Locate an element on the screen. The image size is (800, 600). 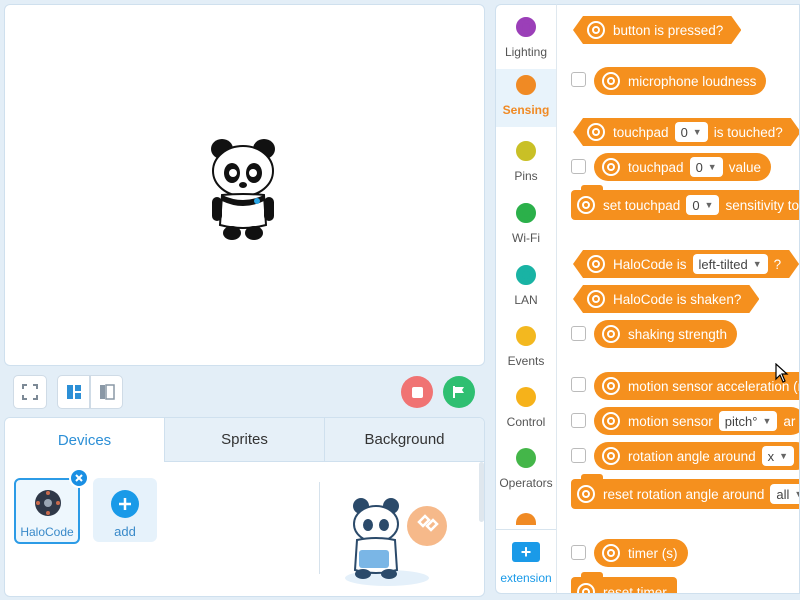
tab-sprites: Sprites is located at coordinates (245, 440).